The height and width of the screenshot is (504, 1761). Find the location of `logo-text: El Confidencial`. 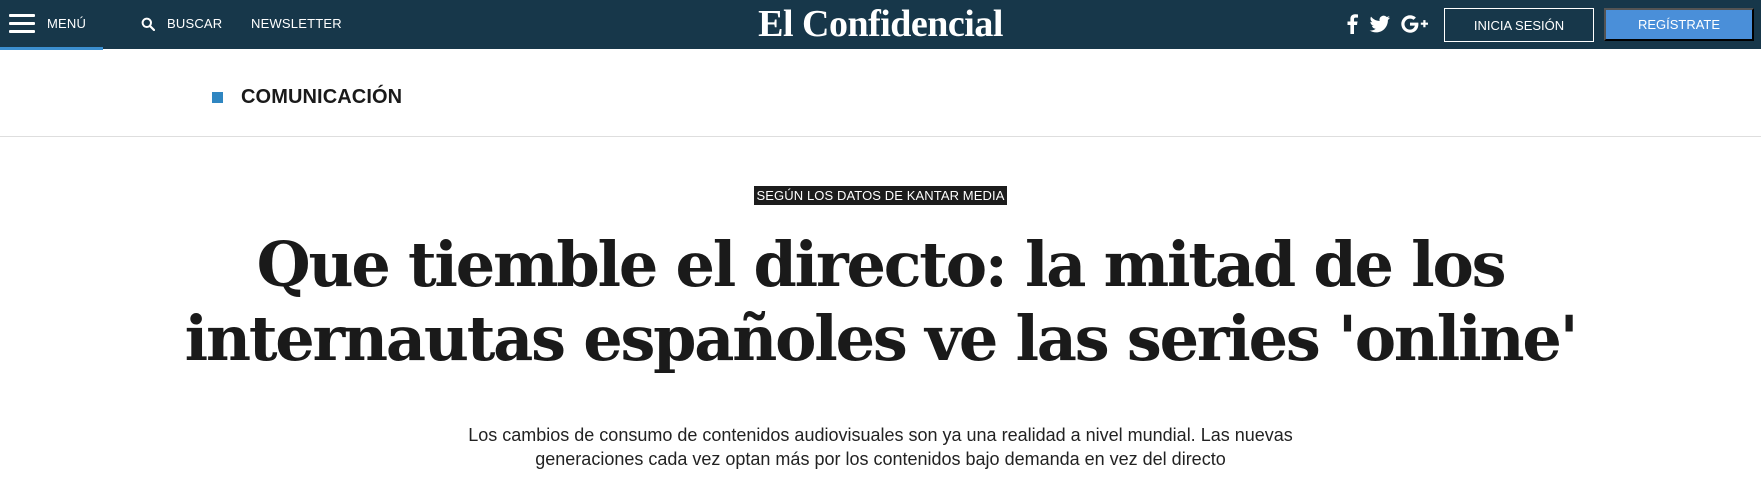

logo-text: El Confidencial is located at coordinates (880, 24).